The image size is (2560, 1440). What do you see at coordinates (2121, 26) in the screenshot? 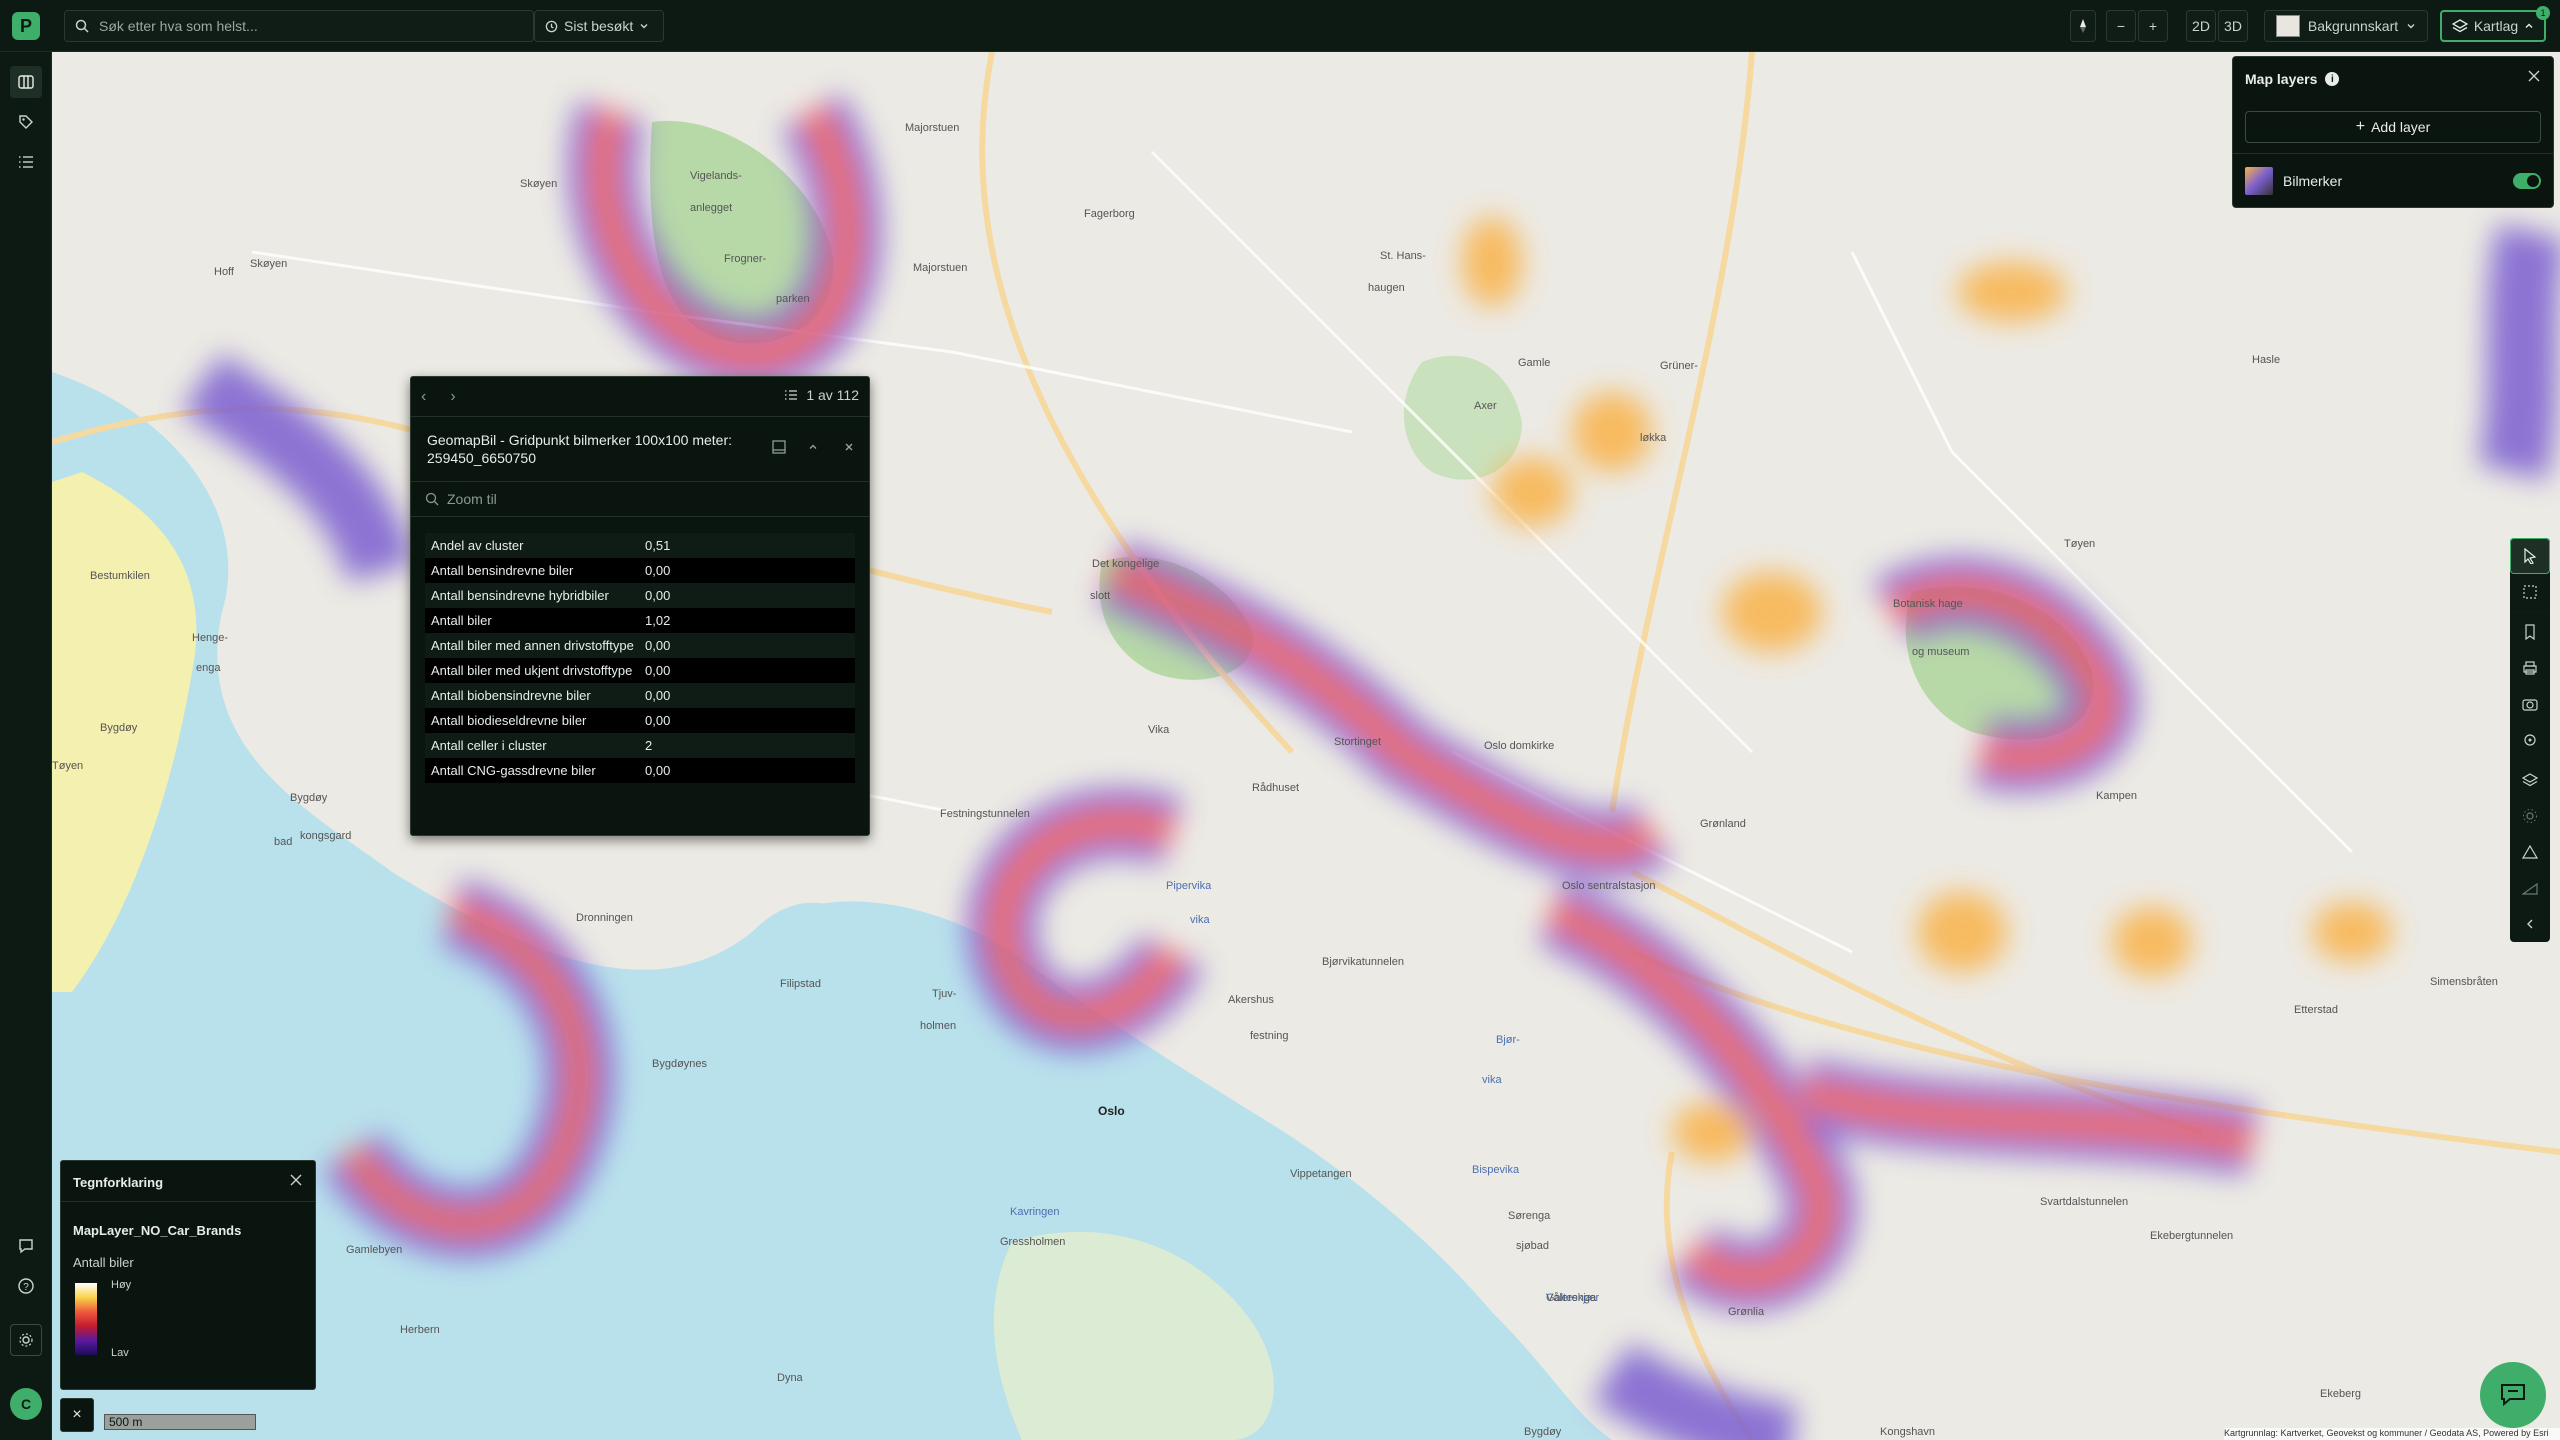
I see `zoom-out-button: −` at bounding box center [2121, 26].